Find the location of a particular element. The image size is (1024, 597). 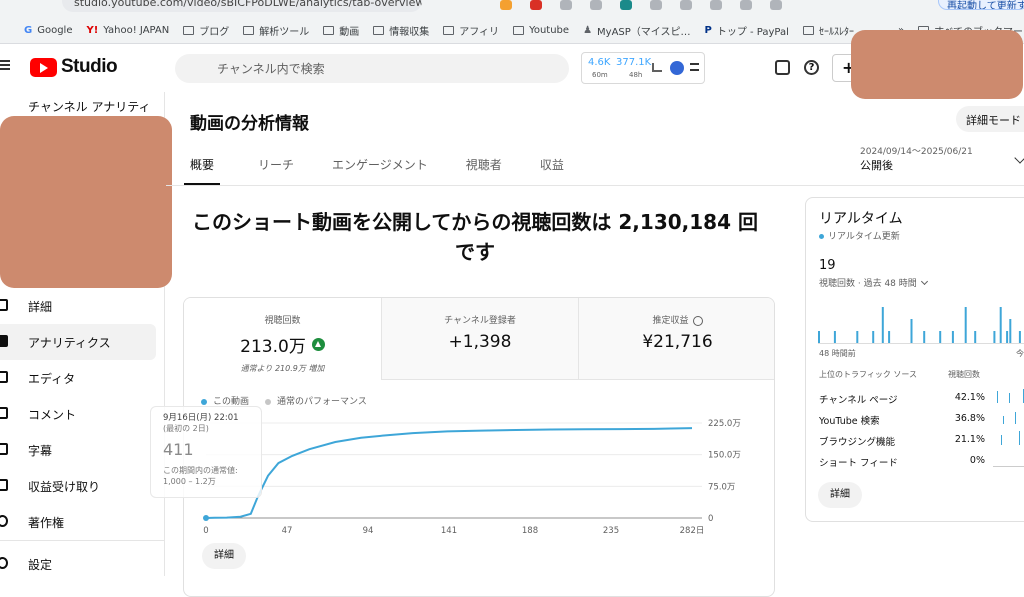

y-tick-label: 0 is located at coordinates (710, 519).